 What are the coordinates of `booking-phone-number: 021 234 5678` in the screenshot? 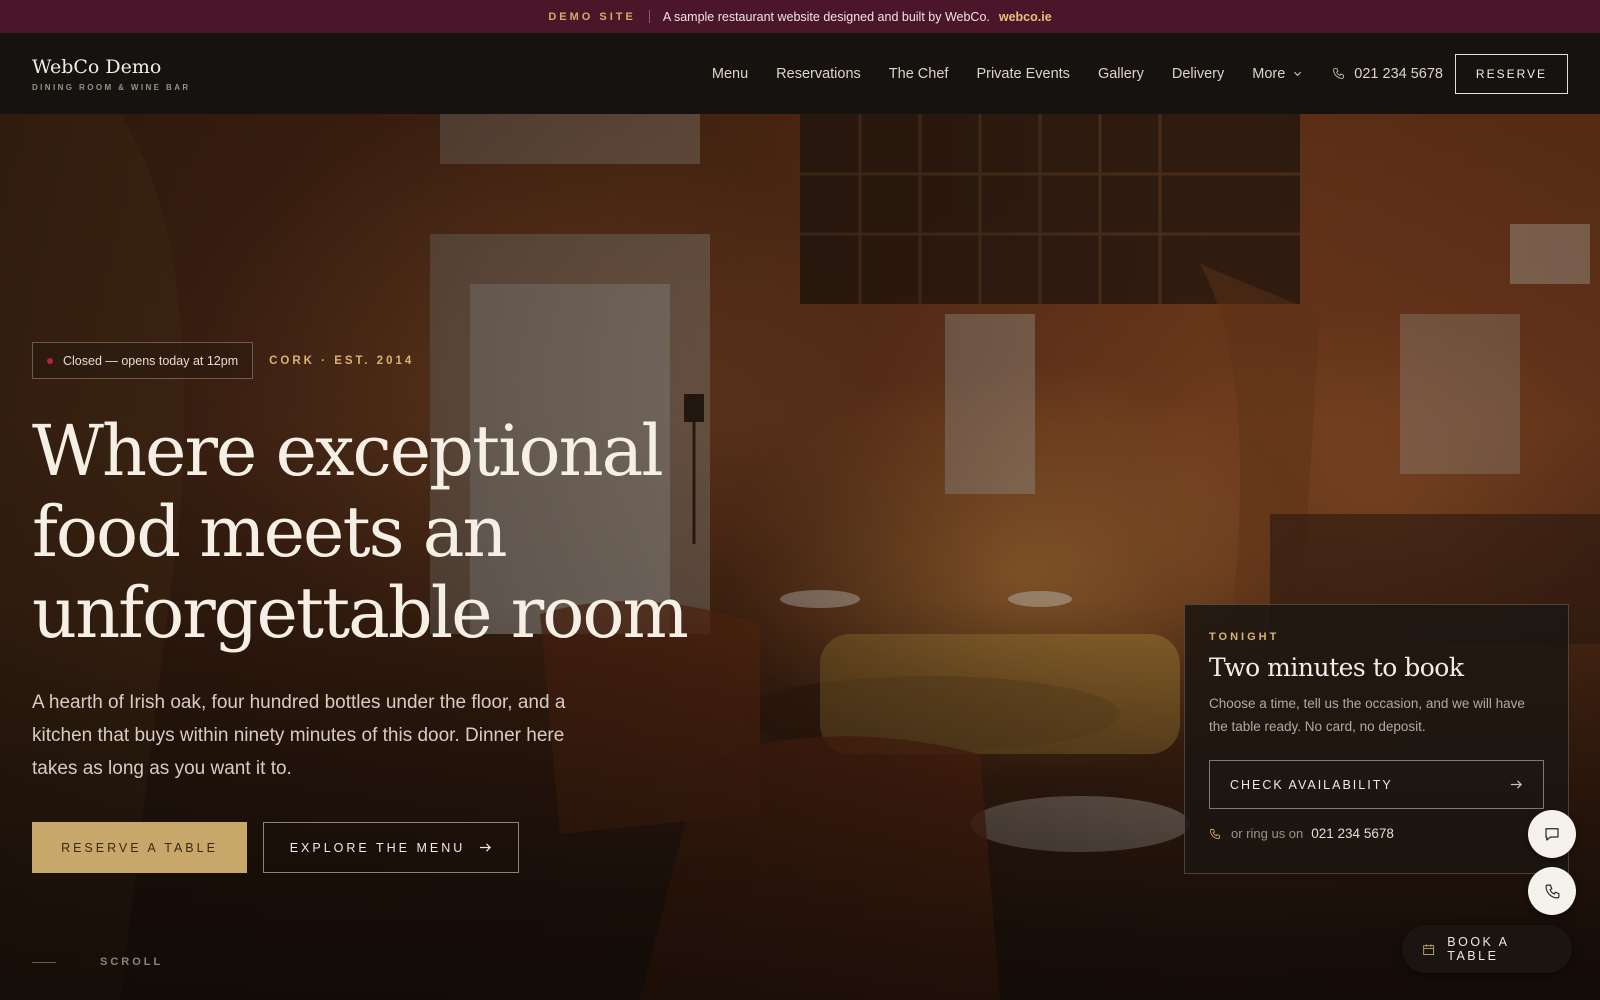 It's located at (1352, 833).